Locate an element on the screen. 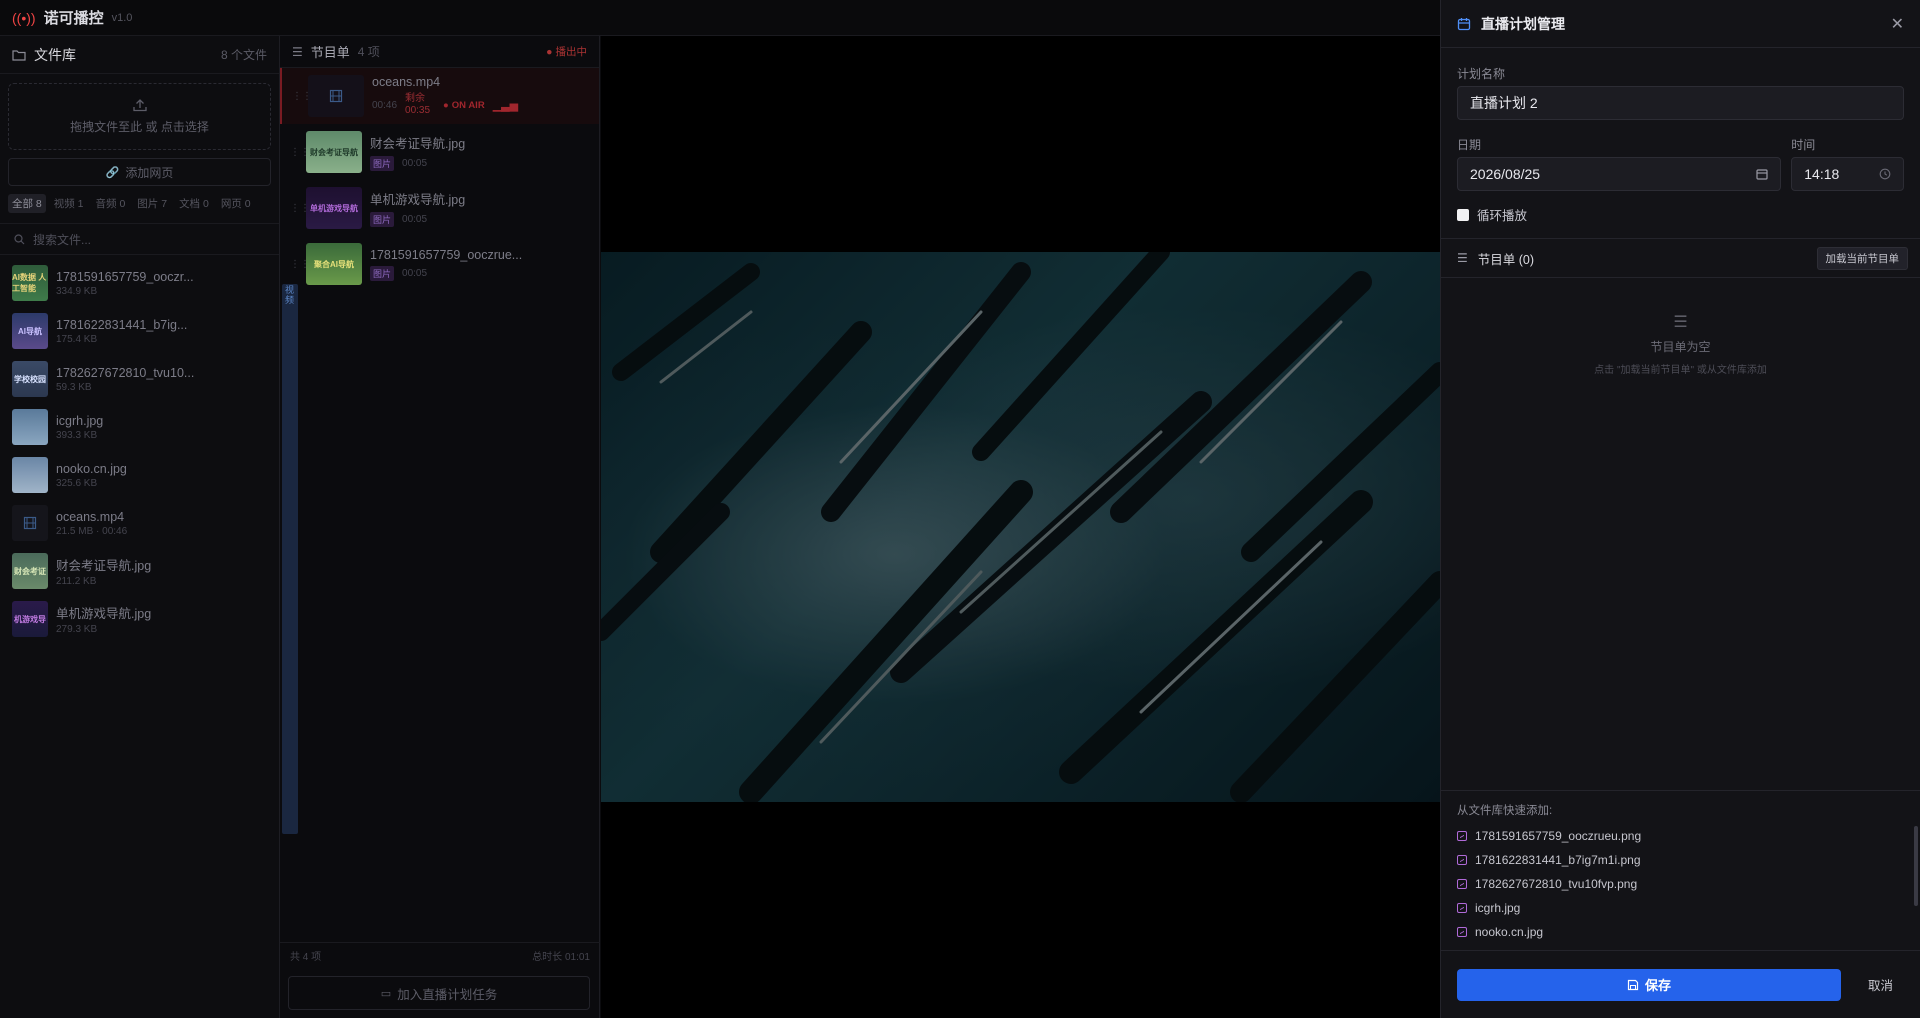  clock-icon is located at coordinates (1885, 174).